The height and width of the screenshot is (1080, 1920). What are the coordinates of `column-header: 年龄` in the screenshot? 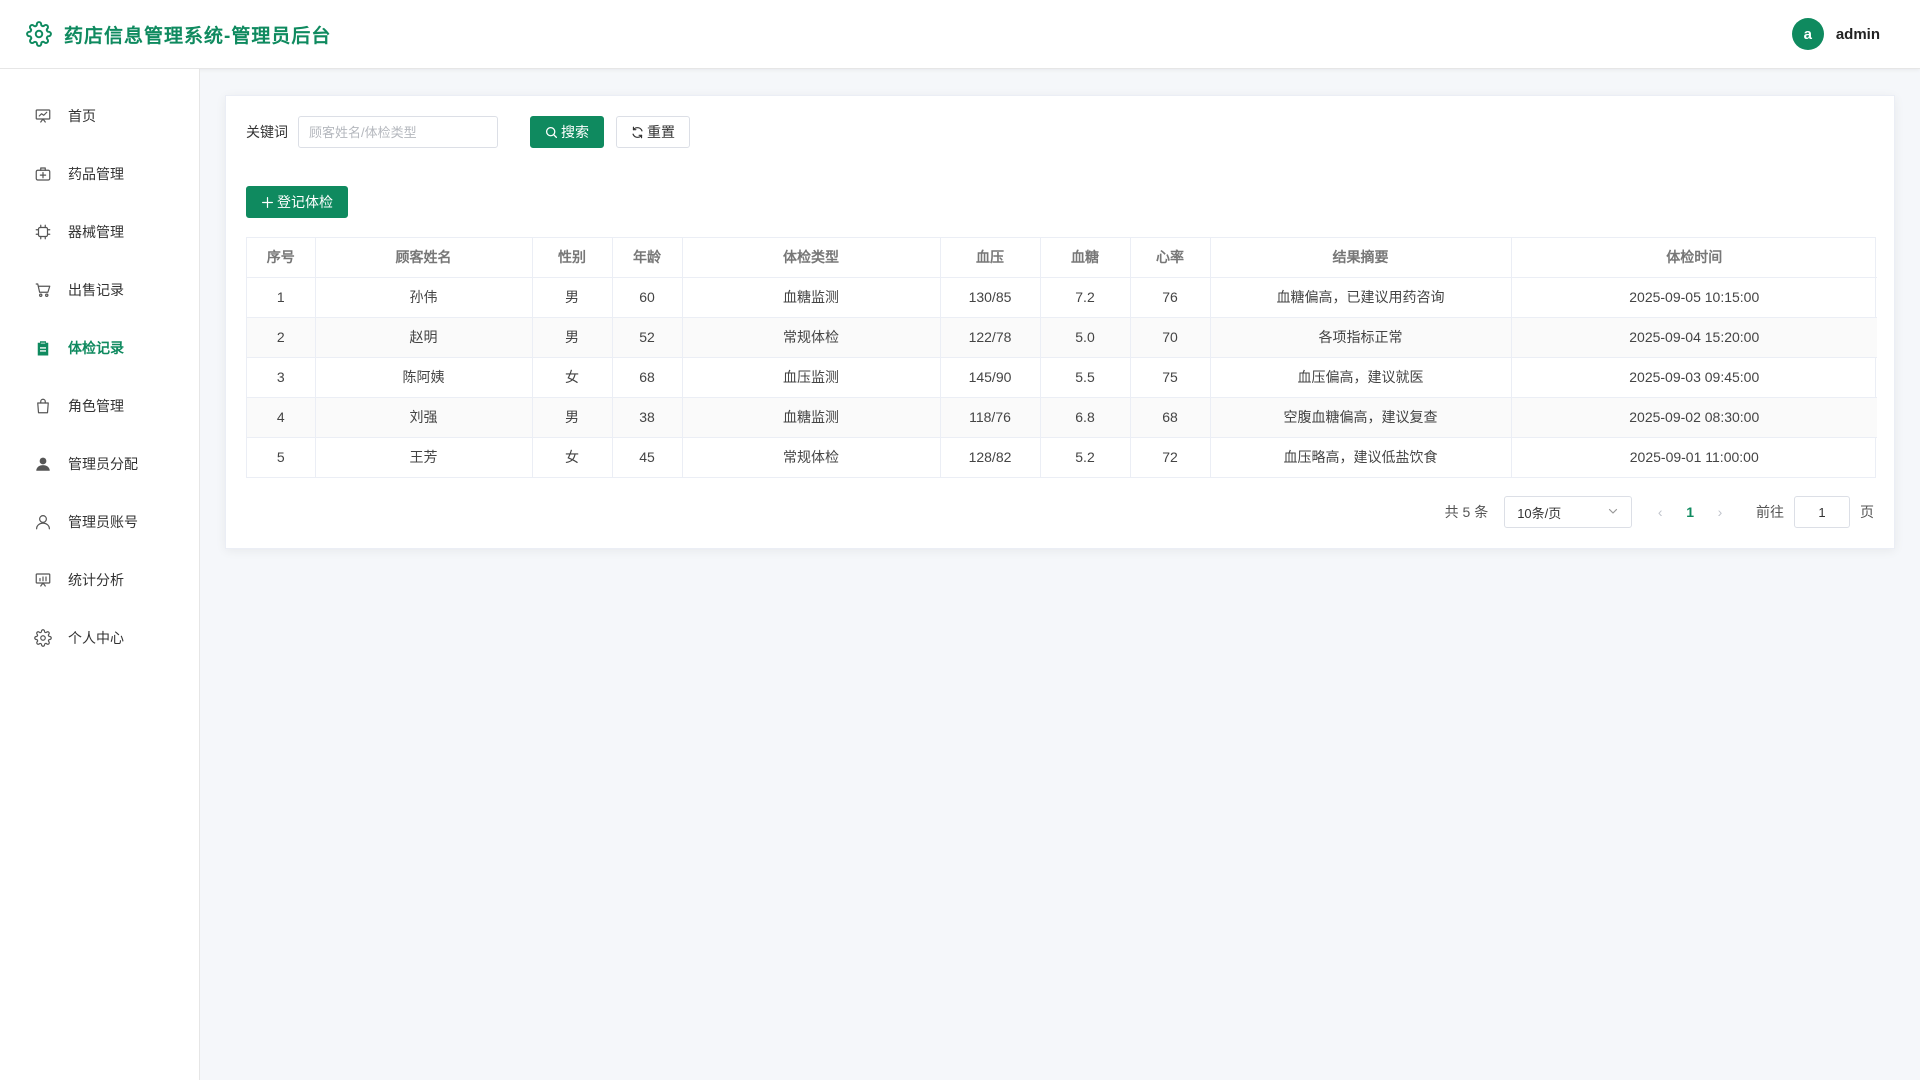 It's located at (647, 258).